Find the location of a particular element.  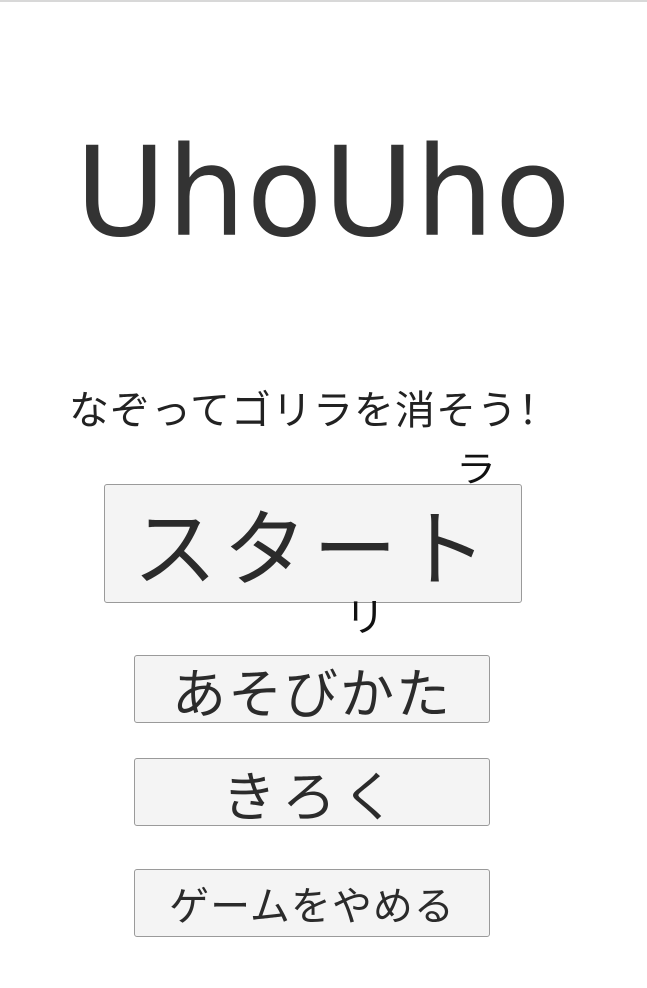

falling-character-ra: ラ is located at coordinates (476, 470).